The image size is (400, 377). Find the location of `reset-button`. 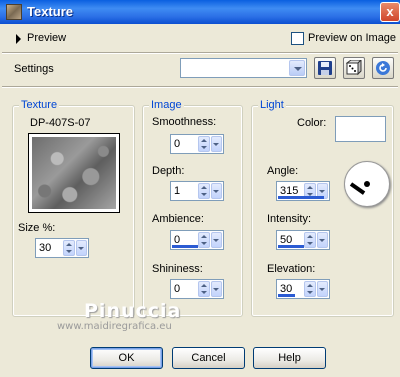

reset-button is located at coordinates (383, 68).